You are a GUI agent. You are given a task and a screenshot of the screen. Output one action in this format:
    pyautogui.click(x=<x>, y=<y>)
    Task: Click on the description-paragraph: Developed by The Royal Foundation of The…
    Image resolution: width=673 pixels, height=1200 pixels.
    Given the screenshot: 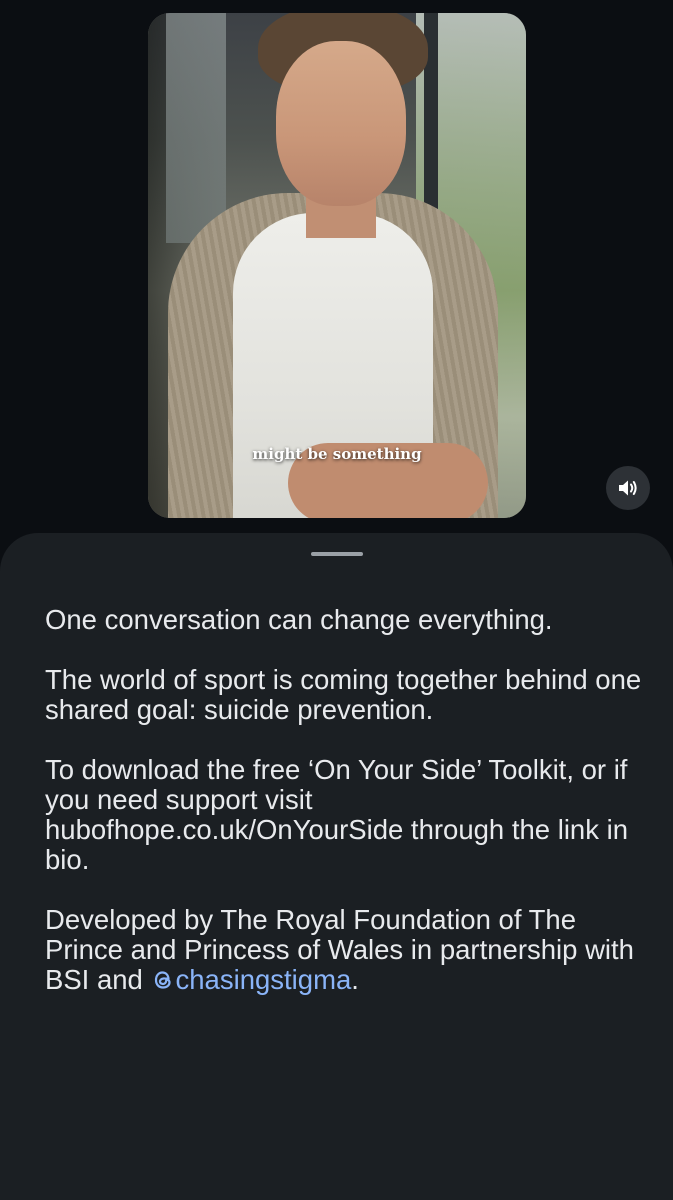 What is the action you would take?
    pyautogui.click(x=345, y=950)
    